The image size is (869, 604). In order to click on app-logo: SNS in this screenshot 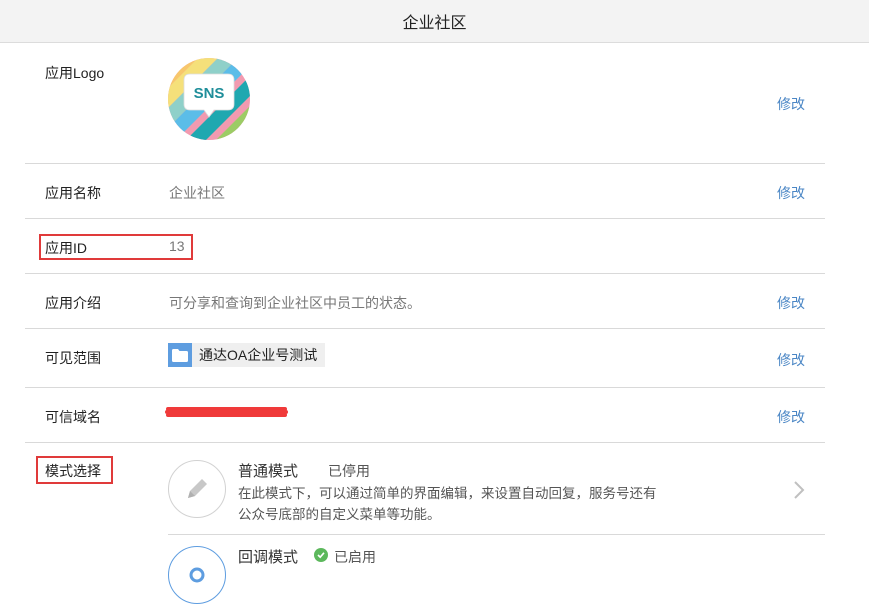, I will do `click(209, 99)`.